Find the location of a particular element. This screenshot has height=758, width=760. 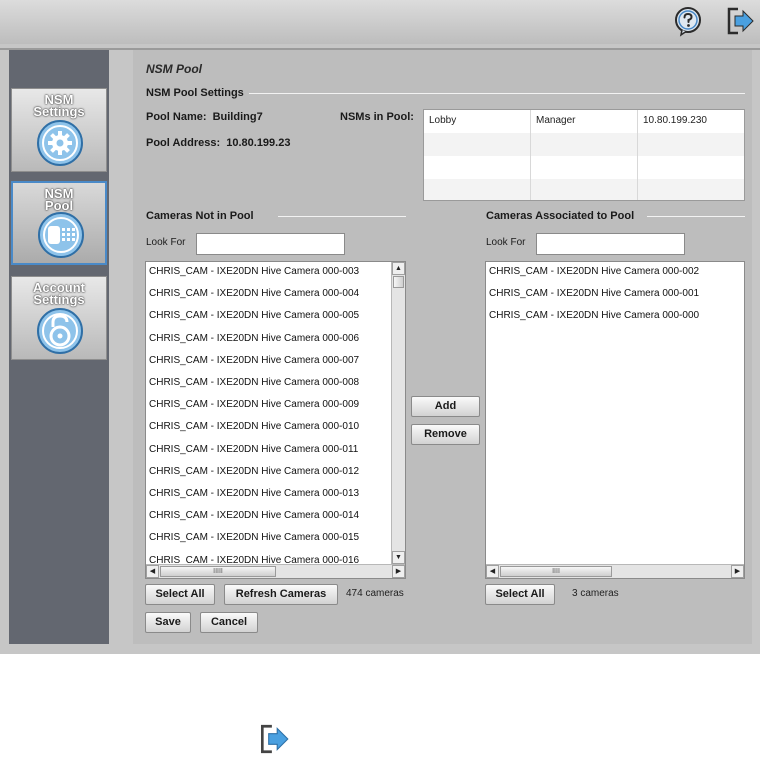

table-cell: Lobby is located at coordinates (477, 121).